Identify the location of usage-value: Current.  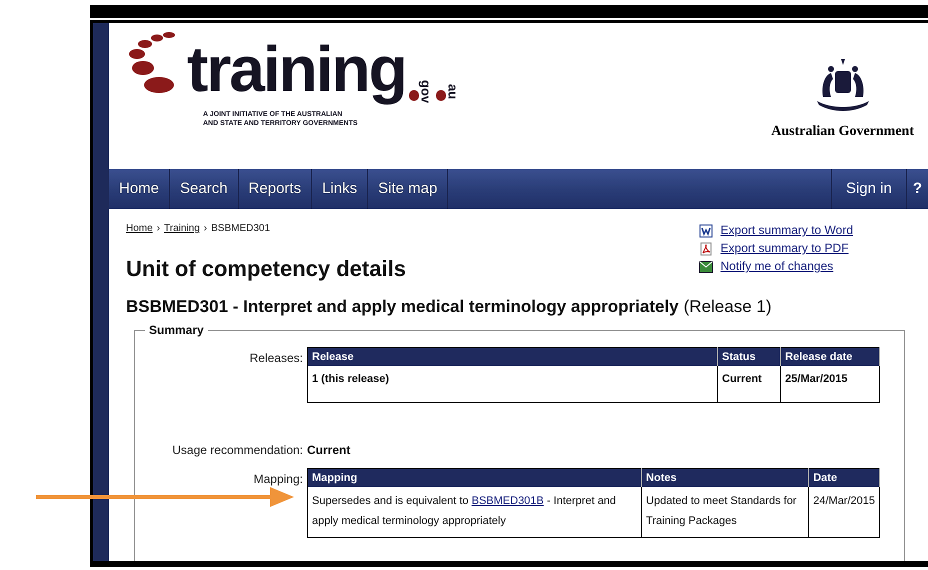
(328, 450).